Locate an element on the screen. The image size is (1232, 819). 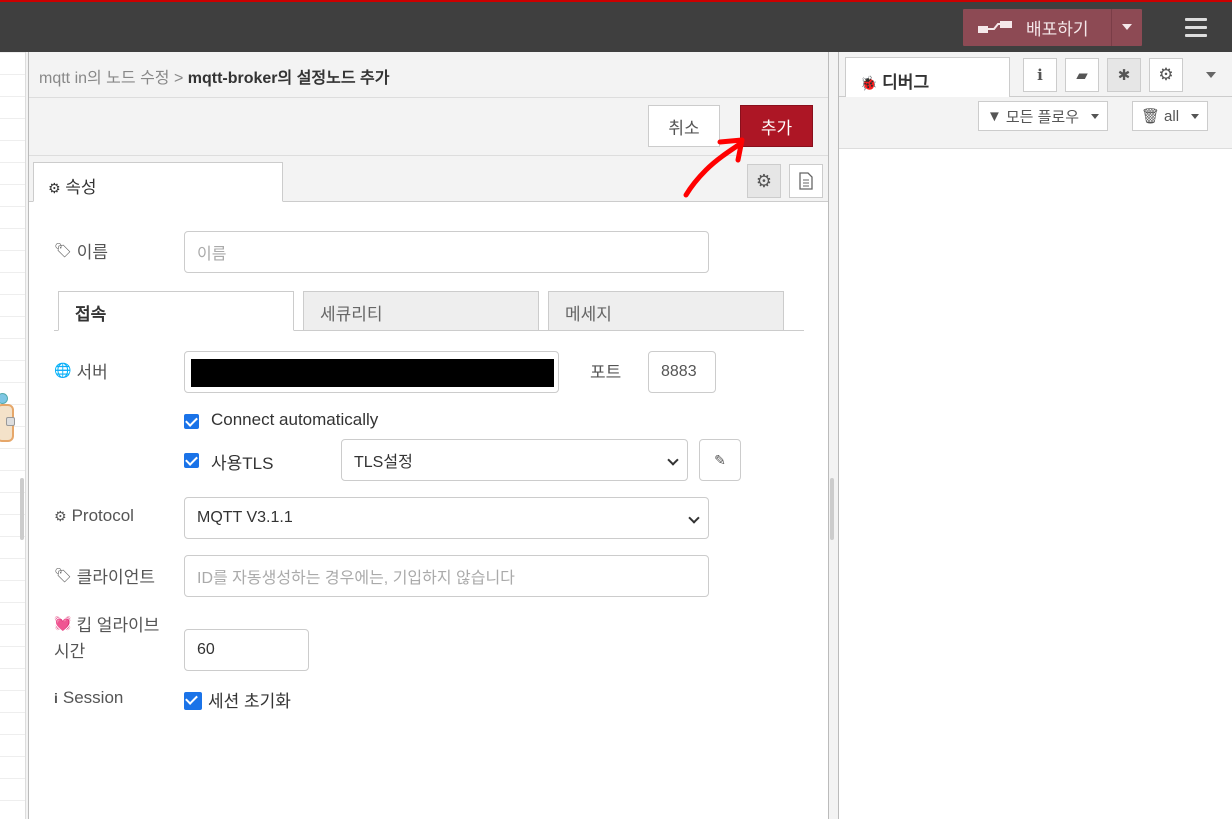
tab-connection: 접속 is located at coordinates (176, 311).